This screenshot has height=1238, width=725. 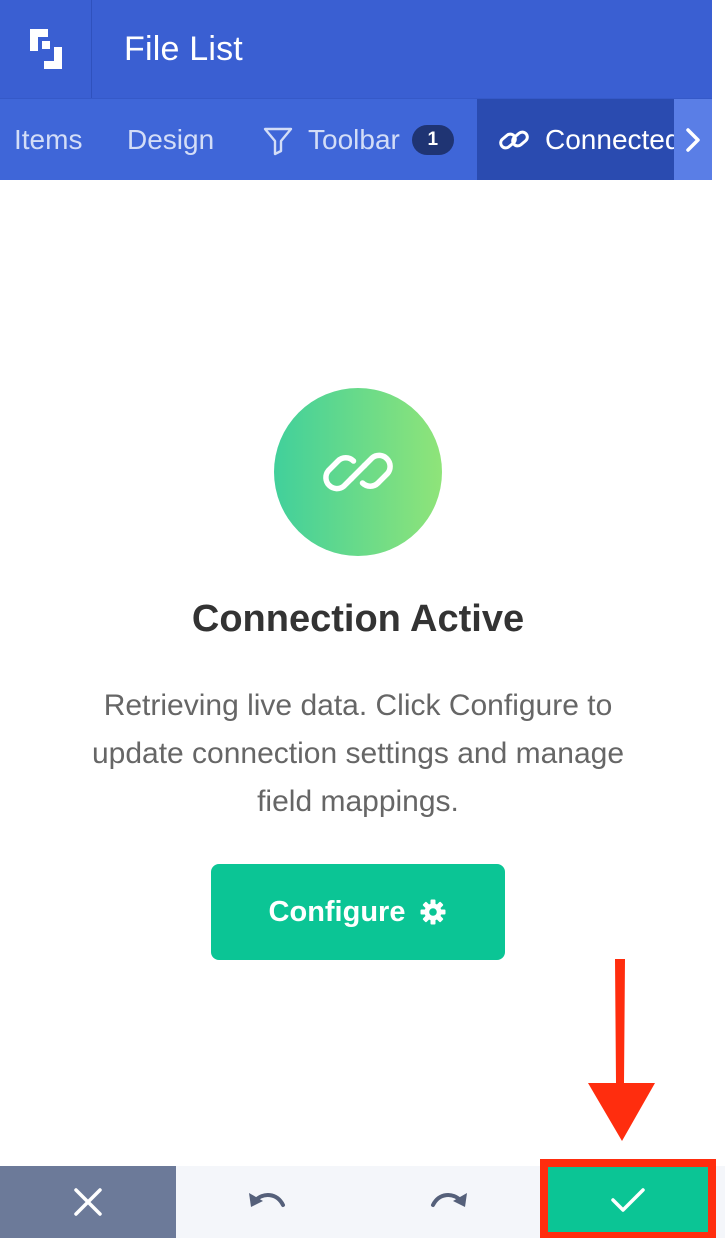 I want to click on bracket-logo-icon, so click(x=45, y=49).